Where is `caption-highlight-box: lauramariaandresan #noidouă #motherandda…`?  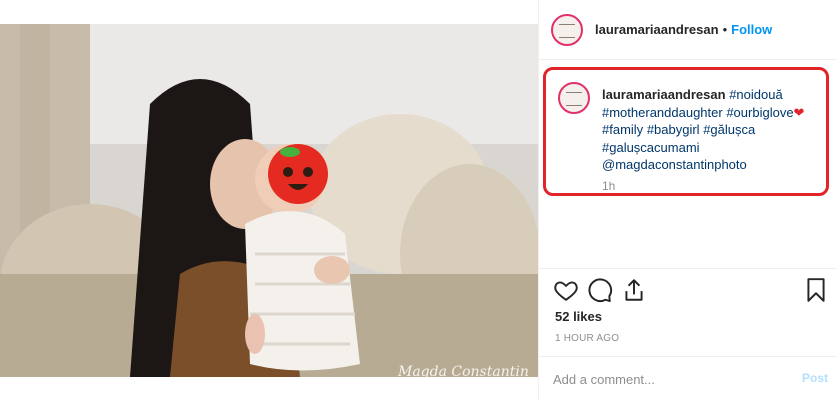
caption-highlight-box: lauramariaandresan #noidouă #motherandda… is located at coordinates (686, 131).